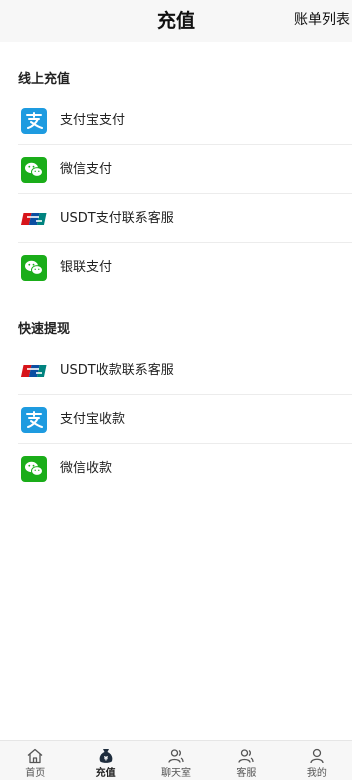 The height and width of the screenshot is (780, 352). I want to click on tab-recharge: ¥ 充值, so click(105, 760).